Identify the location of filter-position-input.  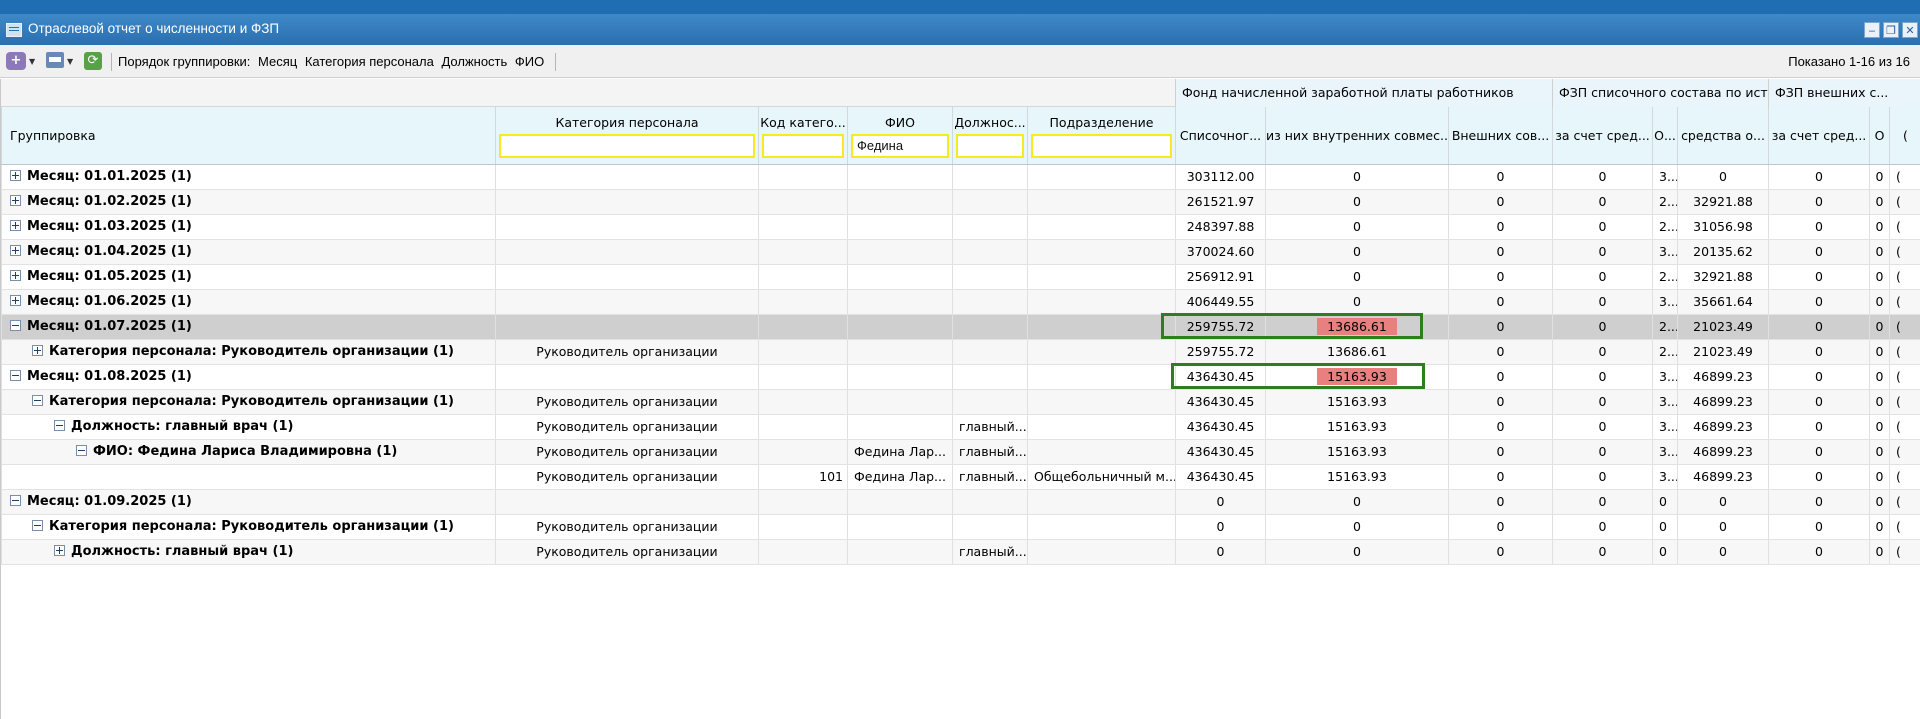
(990, 146).